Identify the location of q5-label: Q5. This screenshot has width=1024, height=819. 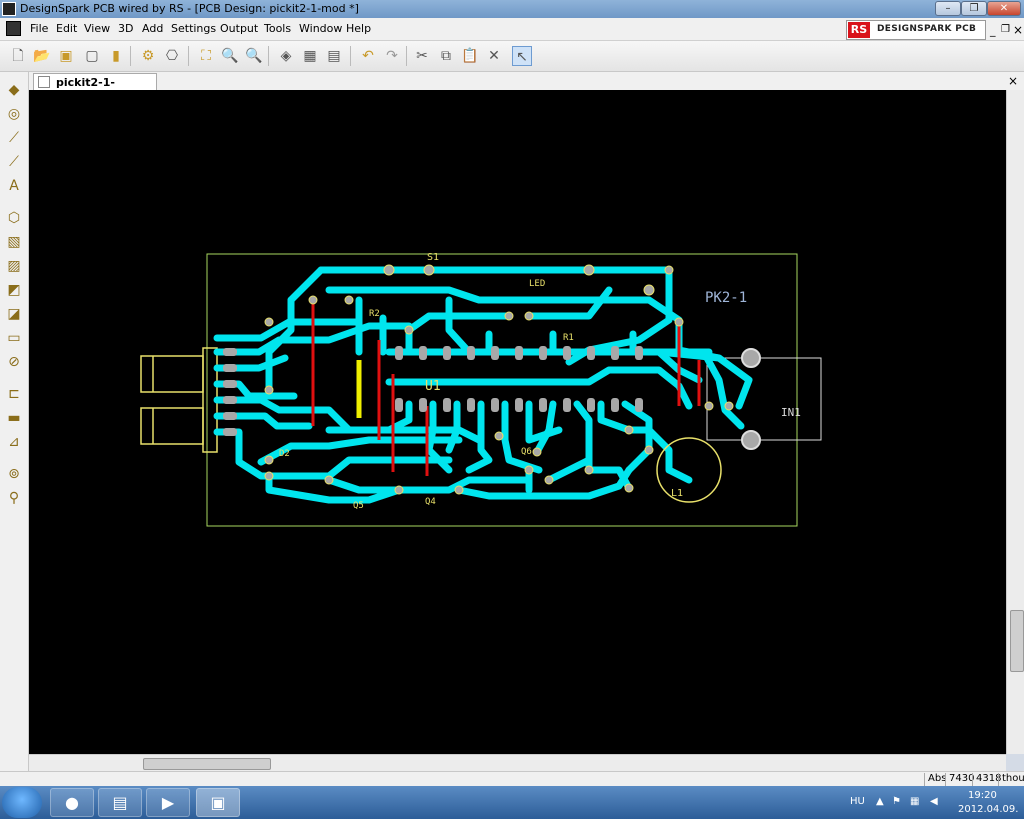
(358, 506).